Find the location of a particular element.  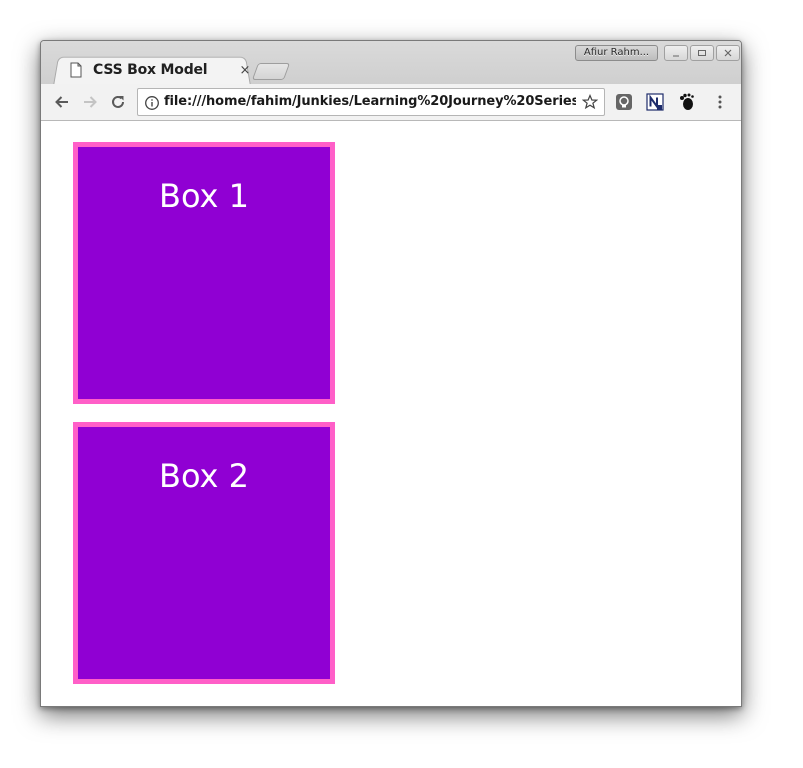

box-2: Box 2 is located at coordinates (204, 553).